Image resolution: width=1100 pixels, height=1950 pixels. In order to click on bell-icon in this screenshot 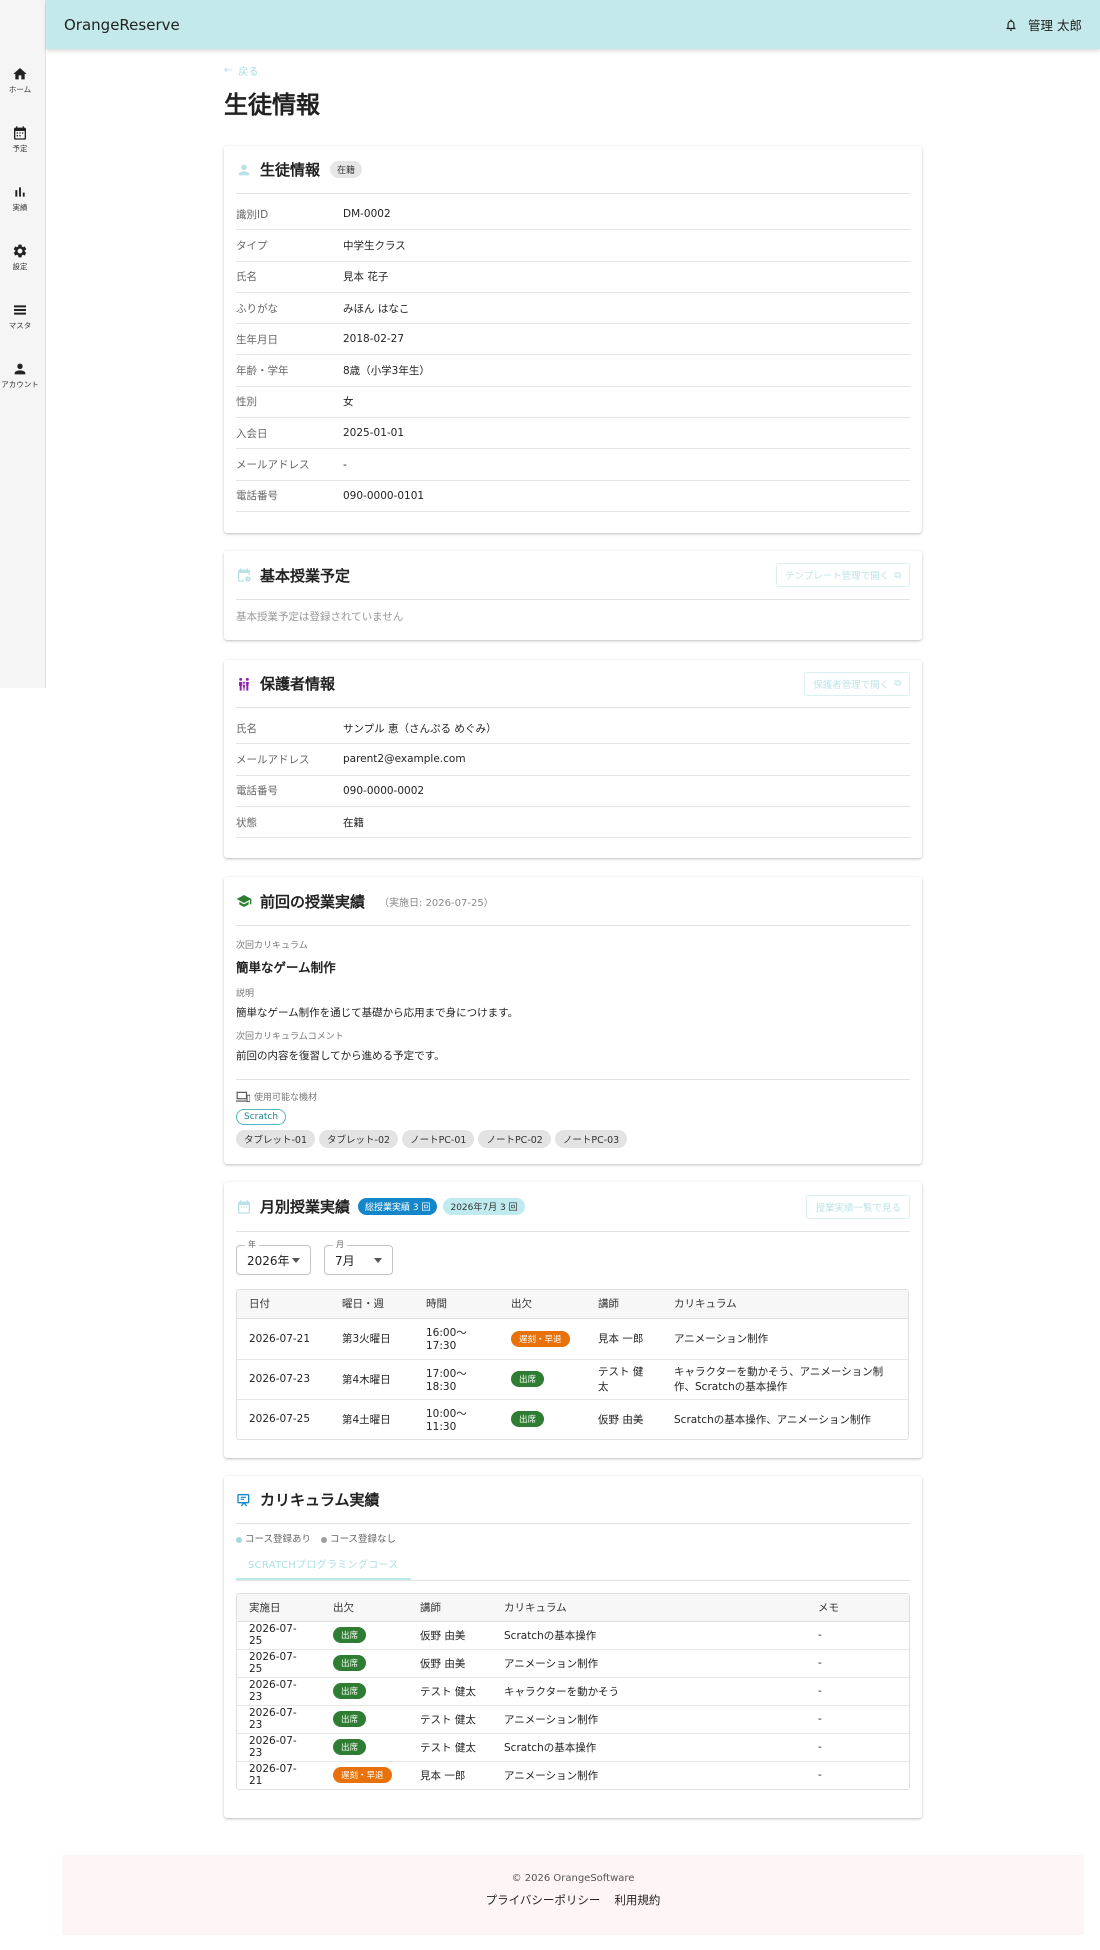, I will do `click(1011, 25)`.